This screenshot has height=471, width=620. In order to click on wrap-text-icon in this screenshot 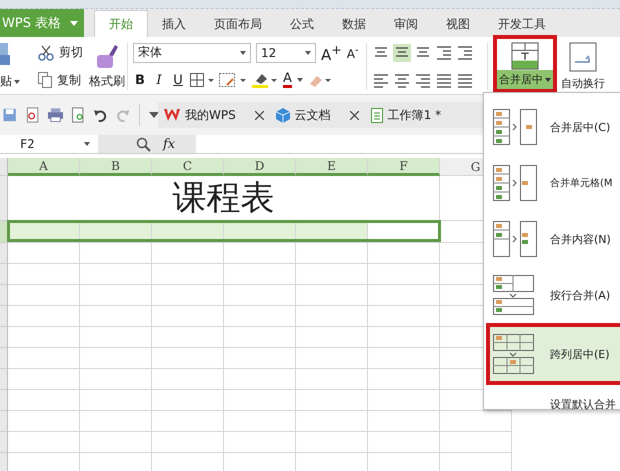, I will do `click(583, 57)`.